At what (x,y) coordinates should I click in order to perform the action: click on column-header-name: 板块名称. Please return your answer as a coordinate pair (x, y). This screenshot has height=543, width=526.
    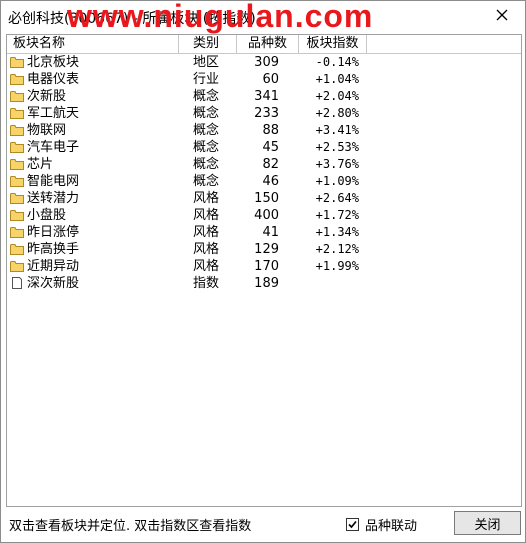
    Looking at the image, I should click on (93, 44).